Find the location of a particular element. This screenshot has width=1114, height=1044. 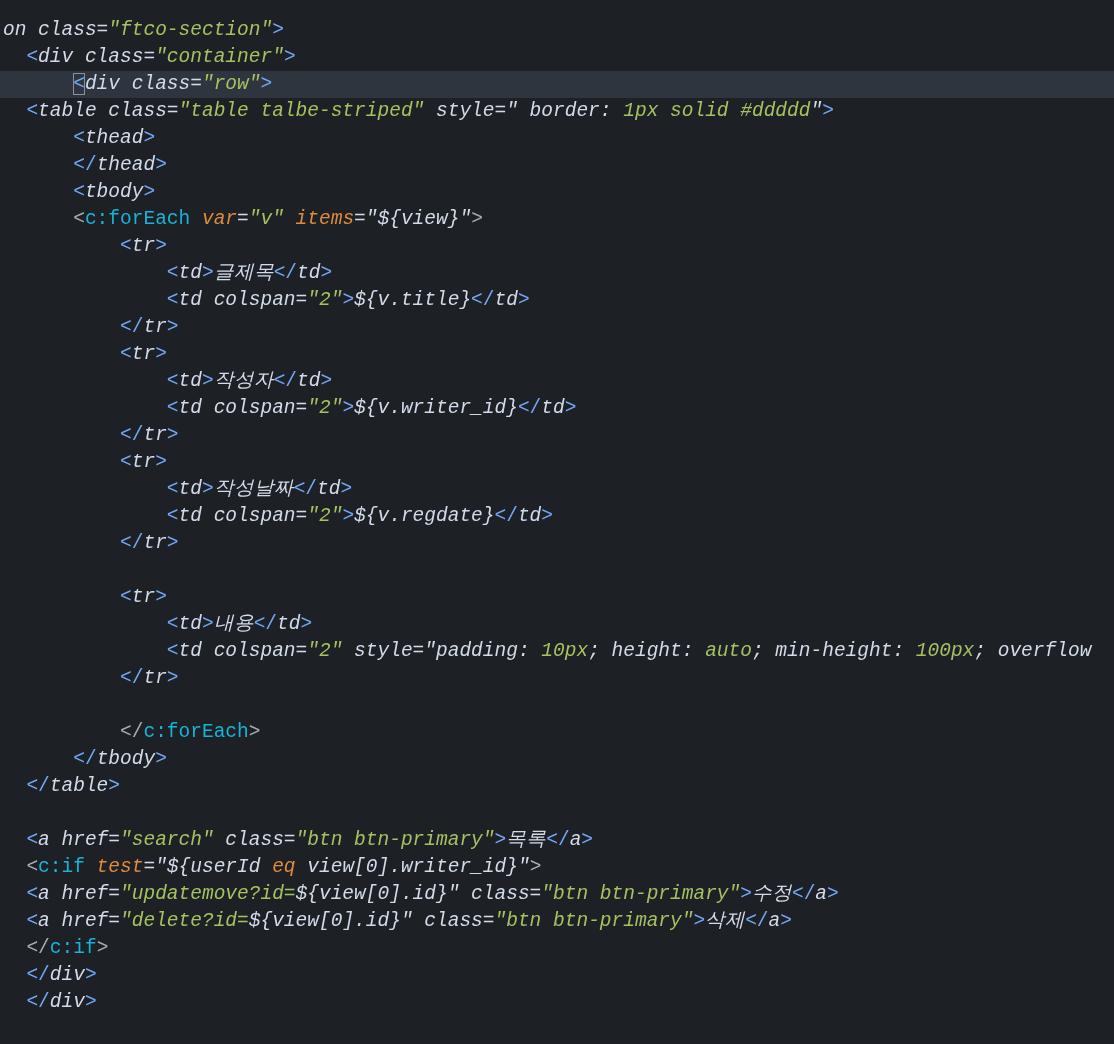

code-line: </tbody> is located at coordinates (120, 759).